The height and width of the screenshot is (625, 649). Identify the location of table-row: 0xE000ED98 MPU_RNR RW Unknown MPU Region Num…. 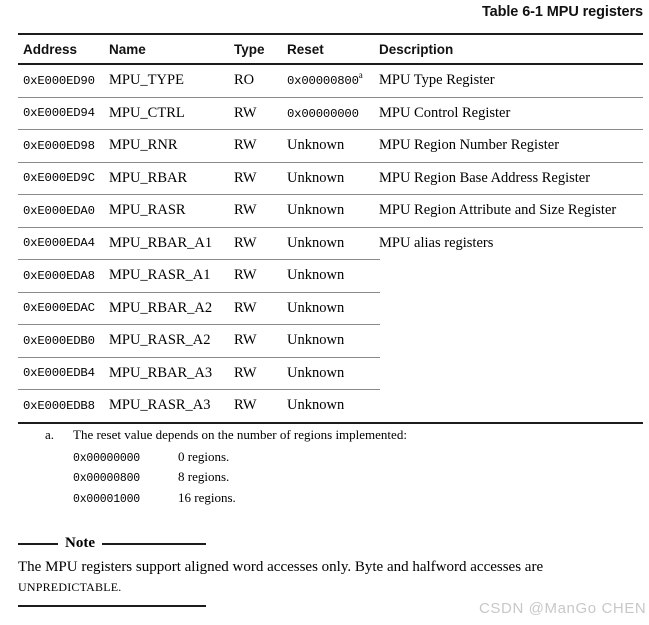
(330, 146).